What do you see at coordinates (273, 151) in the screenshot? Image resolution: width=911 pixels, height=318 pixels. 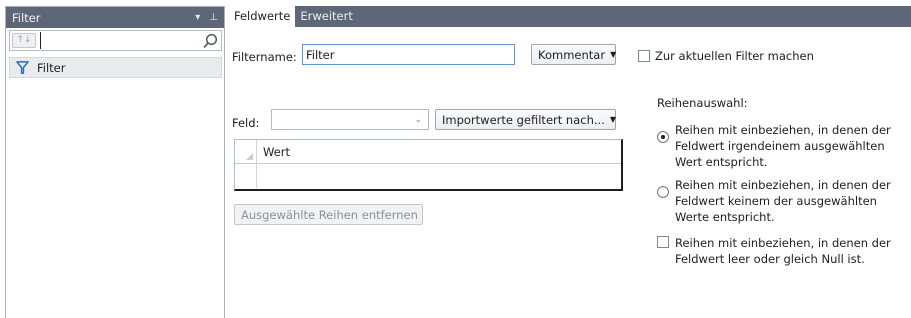 I see `column-header-wert: Wert` at bounding box center [273, 151].